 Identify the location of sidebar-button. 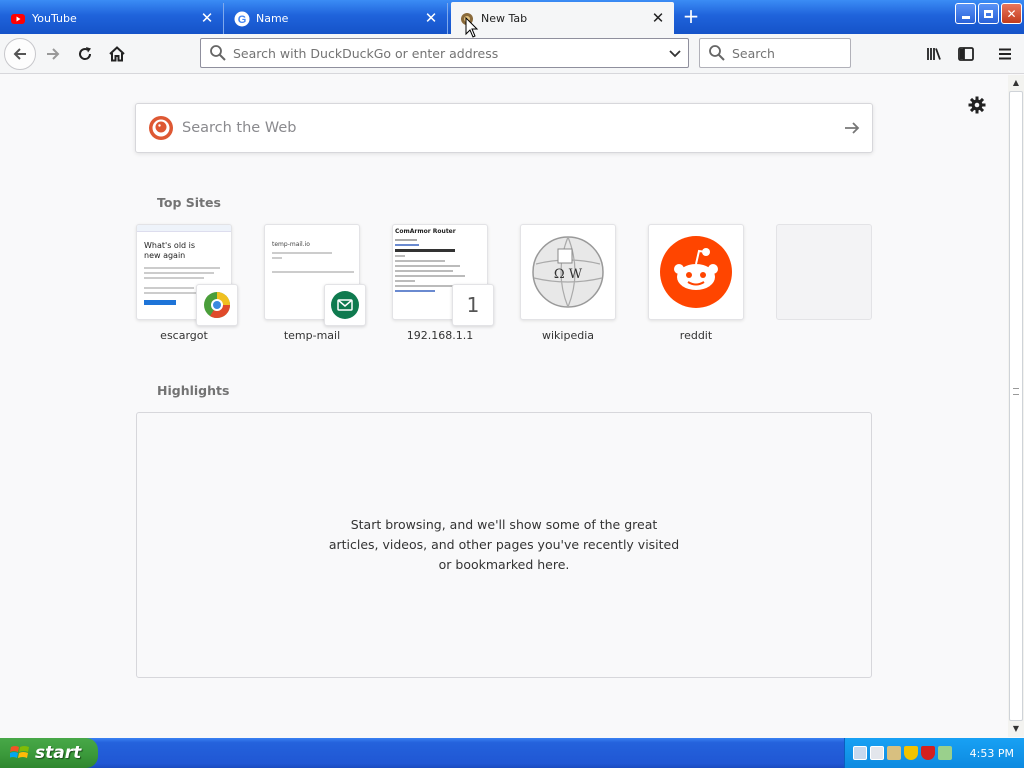
(966, 54).